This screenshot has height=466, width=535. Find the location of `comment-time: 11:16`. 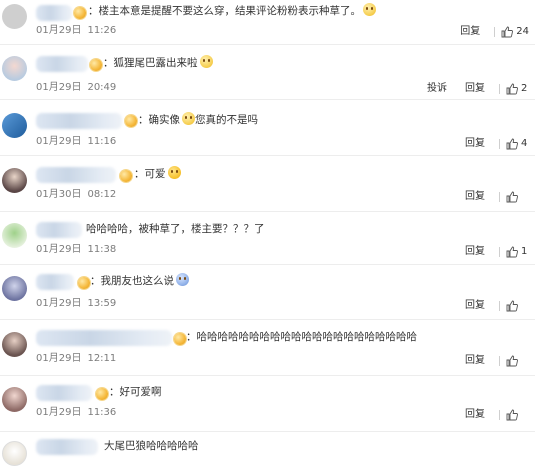

comment-time: 11:16 is located at coordinates (102, 141).